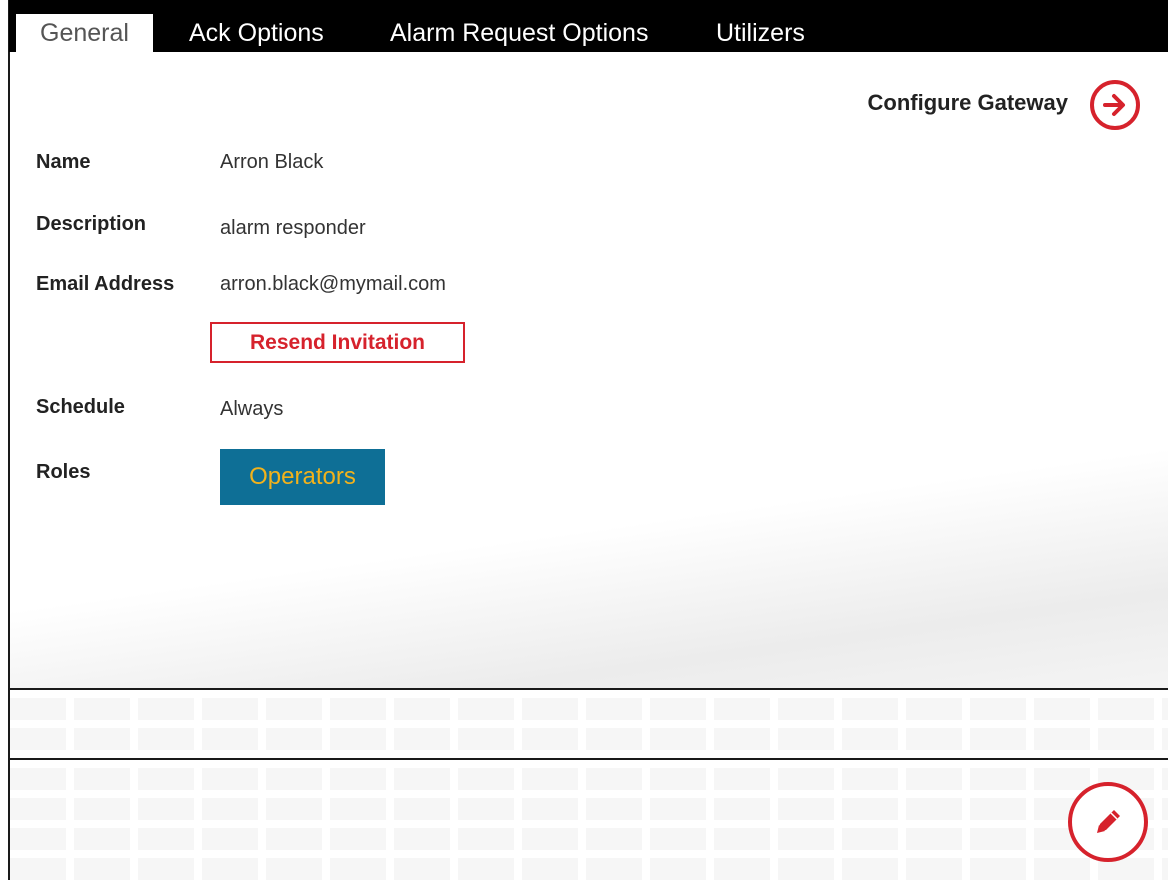  What do you see at coordinates (589, 724) in the screenshot?
I see `footer-tile-strip` at bounding box center [589, 724].